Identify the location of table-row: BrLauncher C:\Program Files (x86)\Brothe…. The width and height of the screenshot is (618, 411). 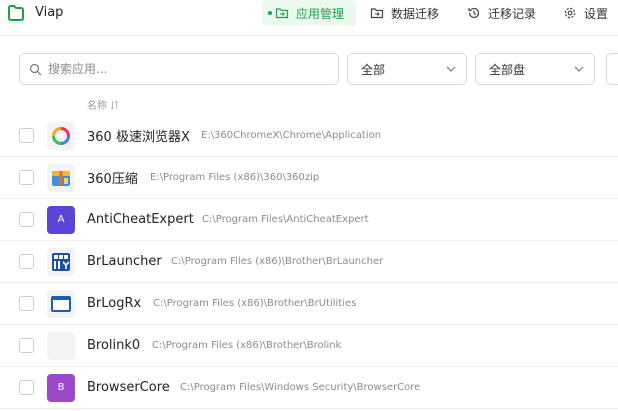
(309, 262).